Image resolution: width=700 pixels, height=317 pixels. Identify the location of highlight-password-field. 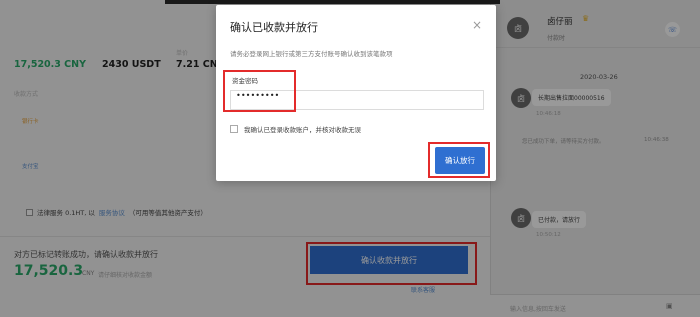
(259, 91).